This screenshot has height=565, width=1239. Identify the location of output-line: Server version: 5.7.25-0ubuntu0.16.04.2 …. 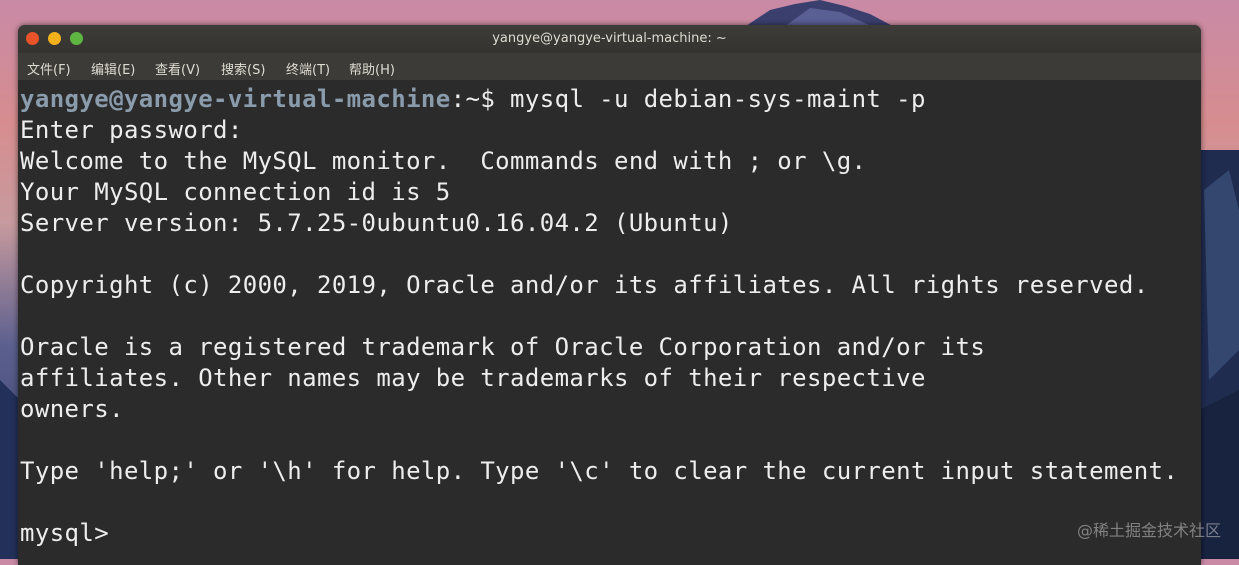
(376, 223).